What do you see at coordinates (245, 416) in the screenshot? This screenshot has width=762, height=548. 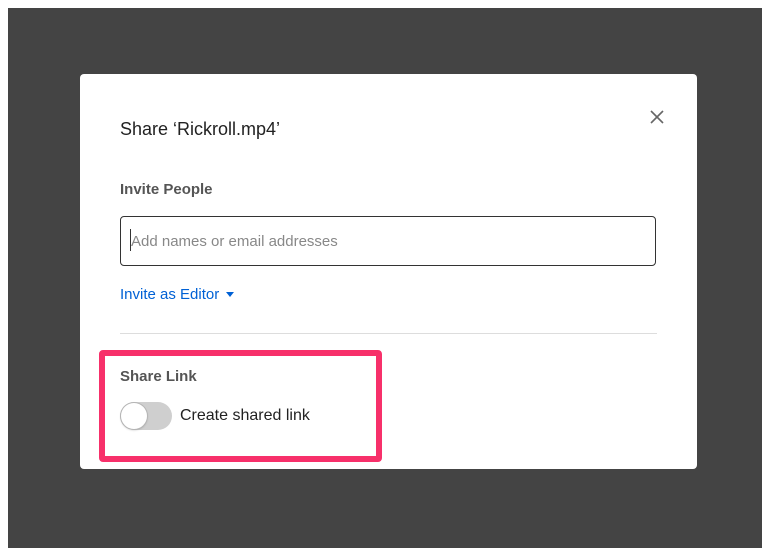 I see `shared-link-toggle-label: Create shared link` at bounding box center [245, 416].